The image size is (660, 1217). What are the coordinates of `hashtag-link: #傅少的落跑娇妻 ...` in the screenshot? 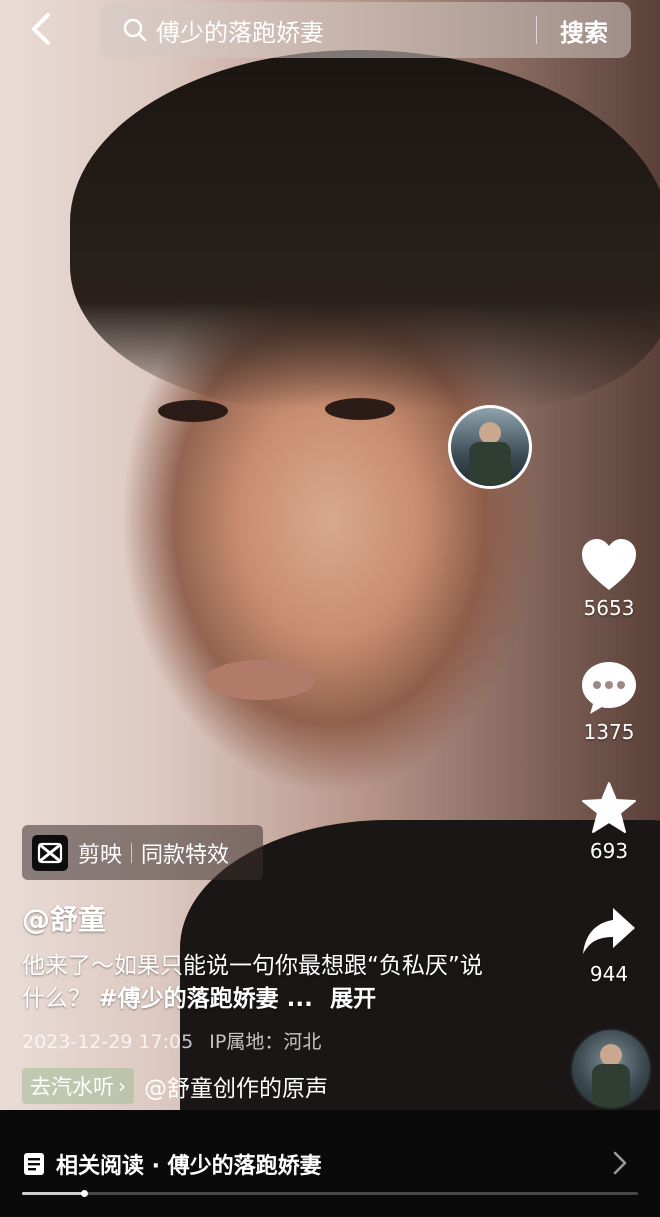 It's located at (205, 999).